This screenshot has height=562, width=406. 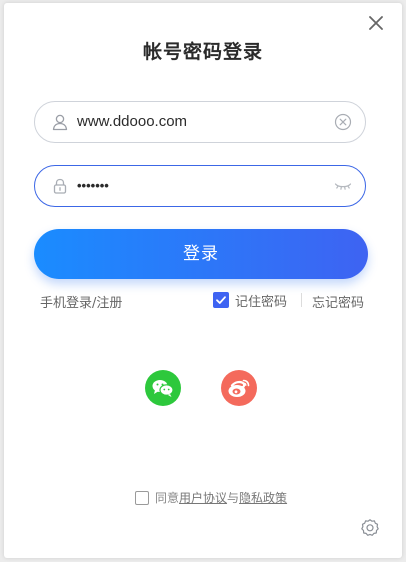 What do you see at coordinates (338, 301) in the screenshot?
I see `forgot-password-link: 忘记密码` at bounding box center [338, 301].